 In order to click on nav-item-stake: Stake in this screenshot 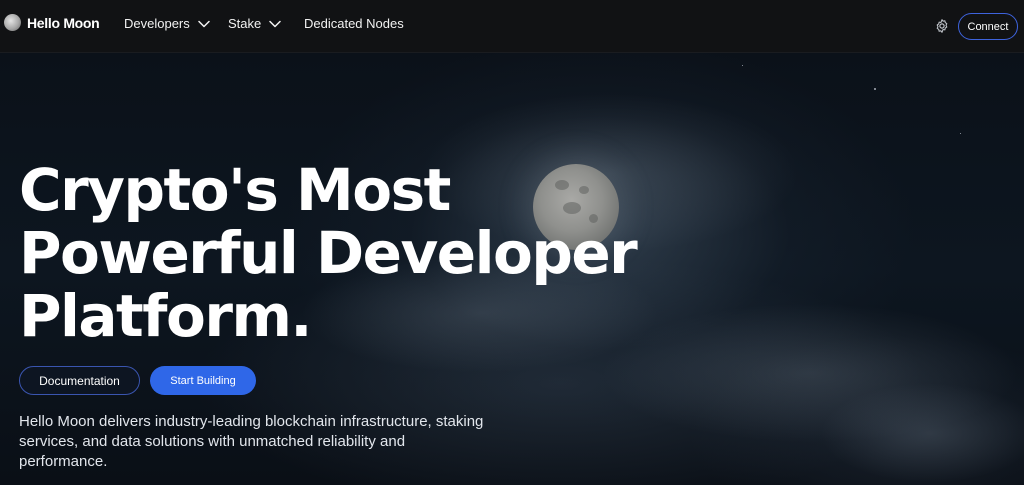, I will do `click(254, 23)`.